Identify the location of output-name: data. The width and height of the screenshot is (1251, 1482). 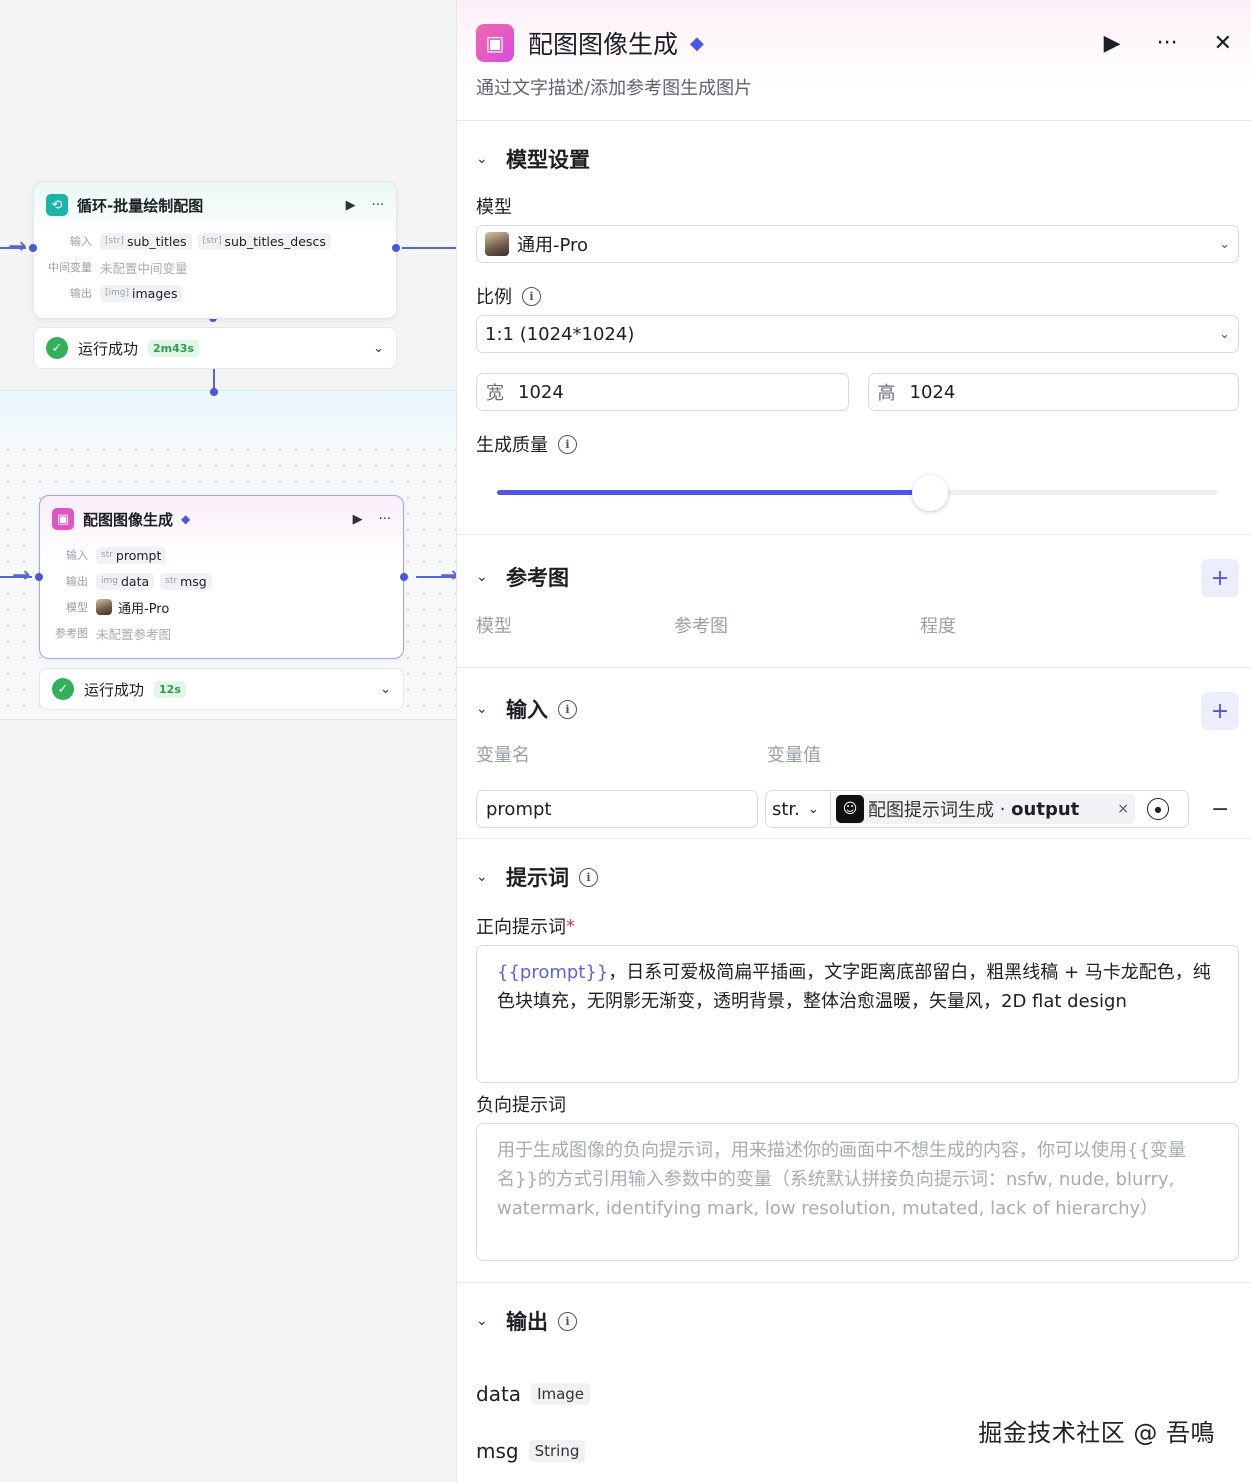
(499, 1393).